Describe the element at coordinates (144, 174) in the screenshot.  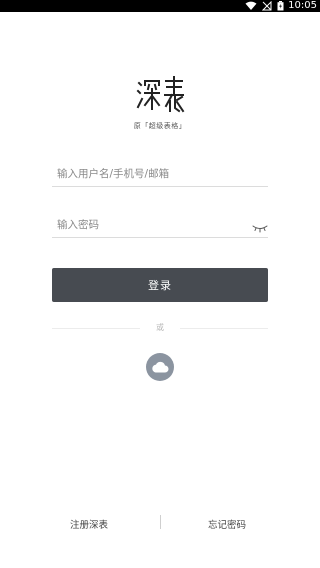
I see `username-input` at that location.